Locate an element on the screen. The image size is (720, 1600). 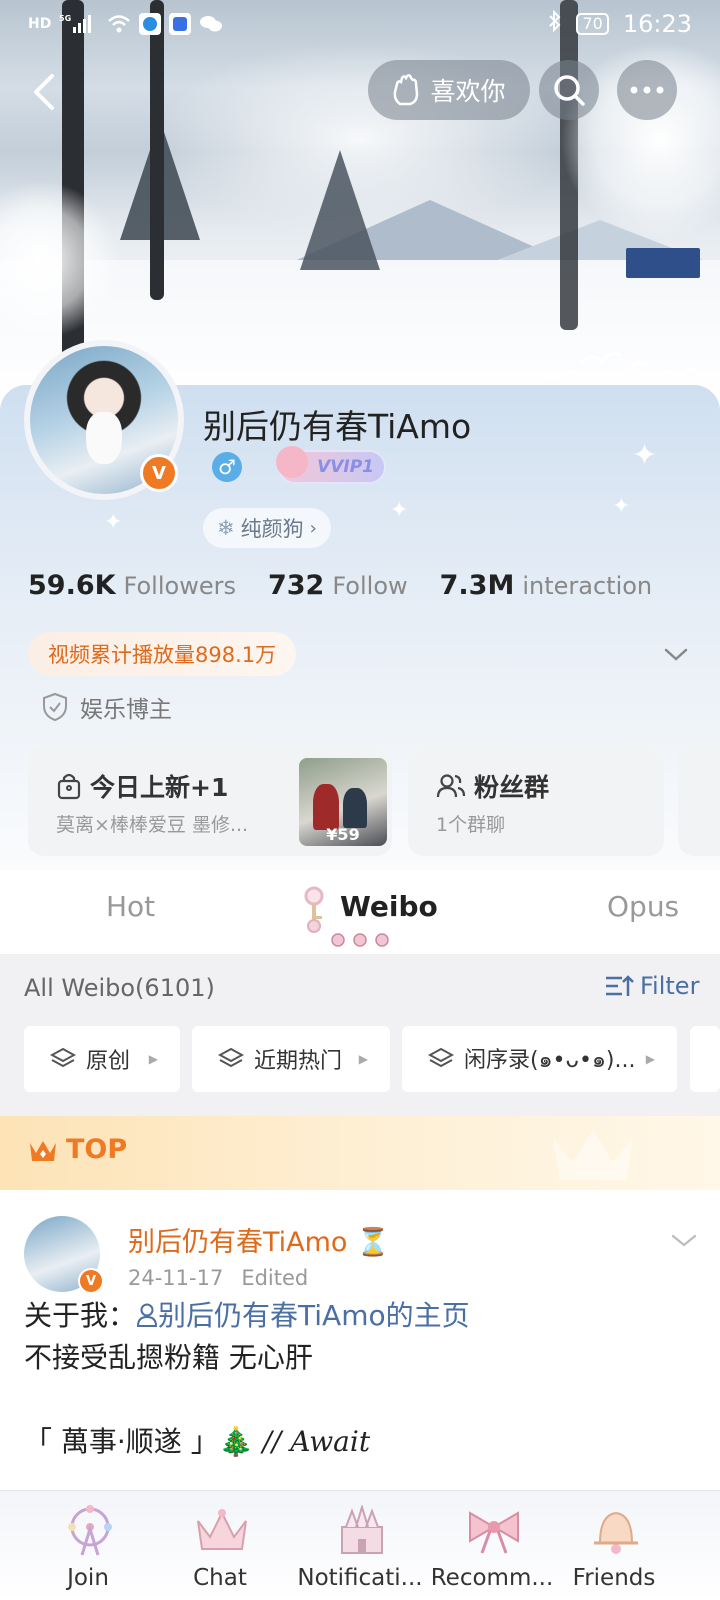
tab-hot: Hot is located at coordinates (130, 906).